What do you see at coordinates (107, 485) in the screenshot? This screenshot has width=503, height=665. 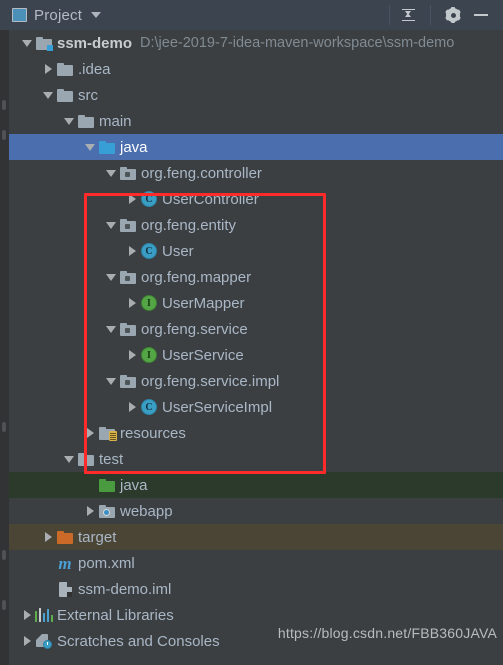 I see `test-source-folder-icon` at bounding box center [107, 485].